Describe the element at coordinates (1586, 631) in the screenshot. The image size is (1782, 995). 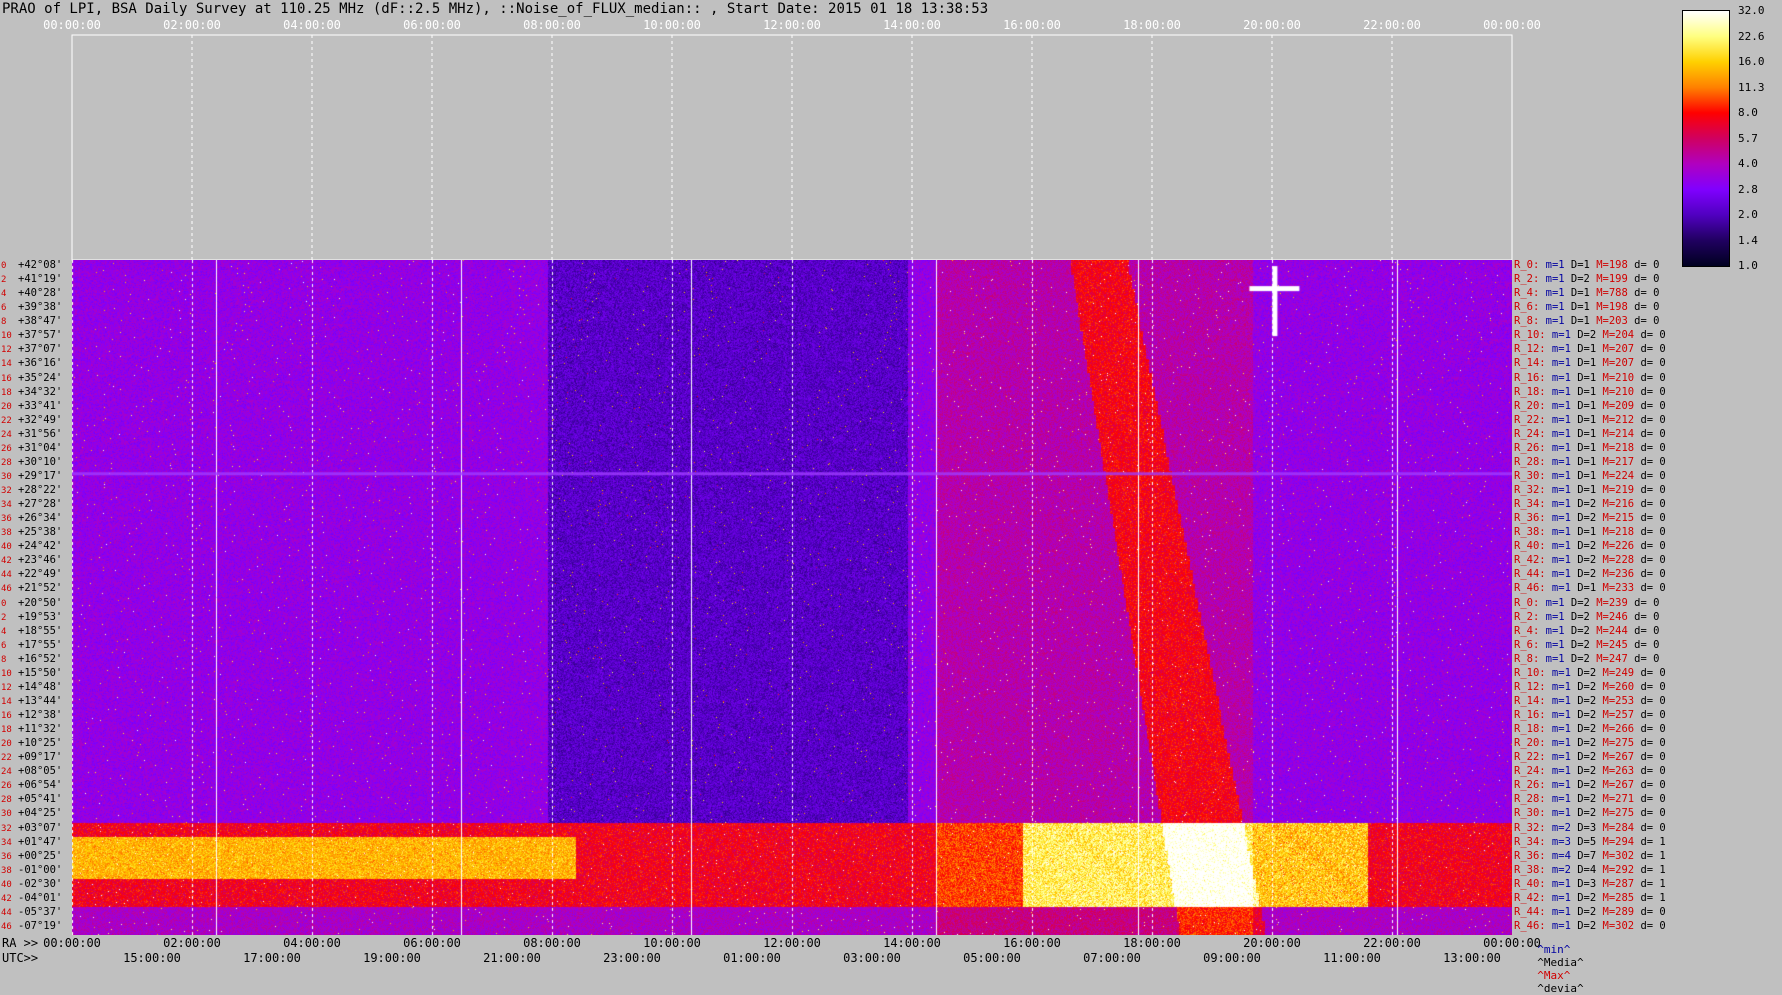
I see `receiver-row-stats: R_4: m=1 D=2 M=244 d= 0` at that location.